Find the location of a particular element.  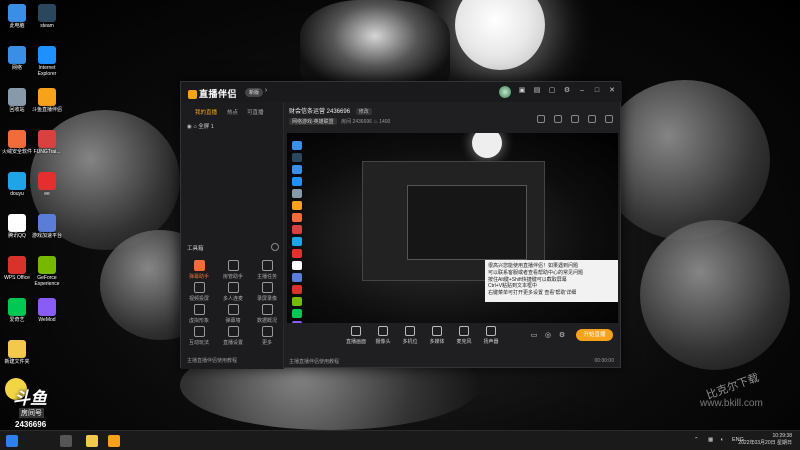

tool-item: 直播设置 is located at coordinates (233, 336).